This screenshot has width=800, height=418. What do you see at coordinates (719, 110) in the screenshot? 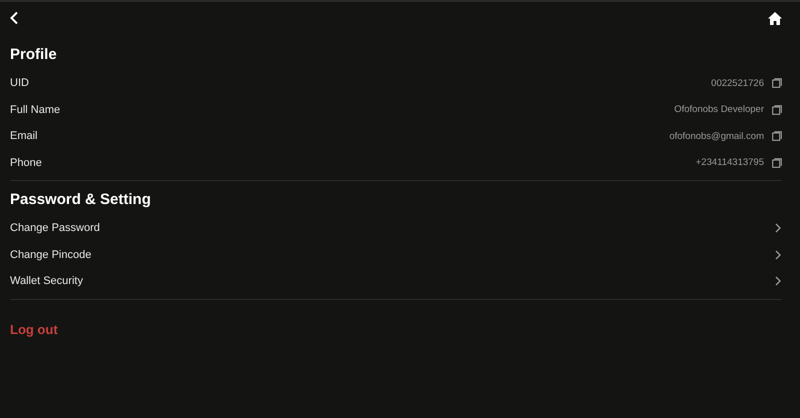
I see `field-value: Ofofonobs Developer` at bounding box center [719, 110].